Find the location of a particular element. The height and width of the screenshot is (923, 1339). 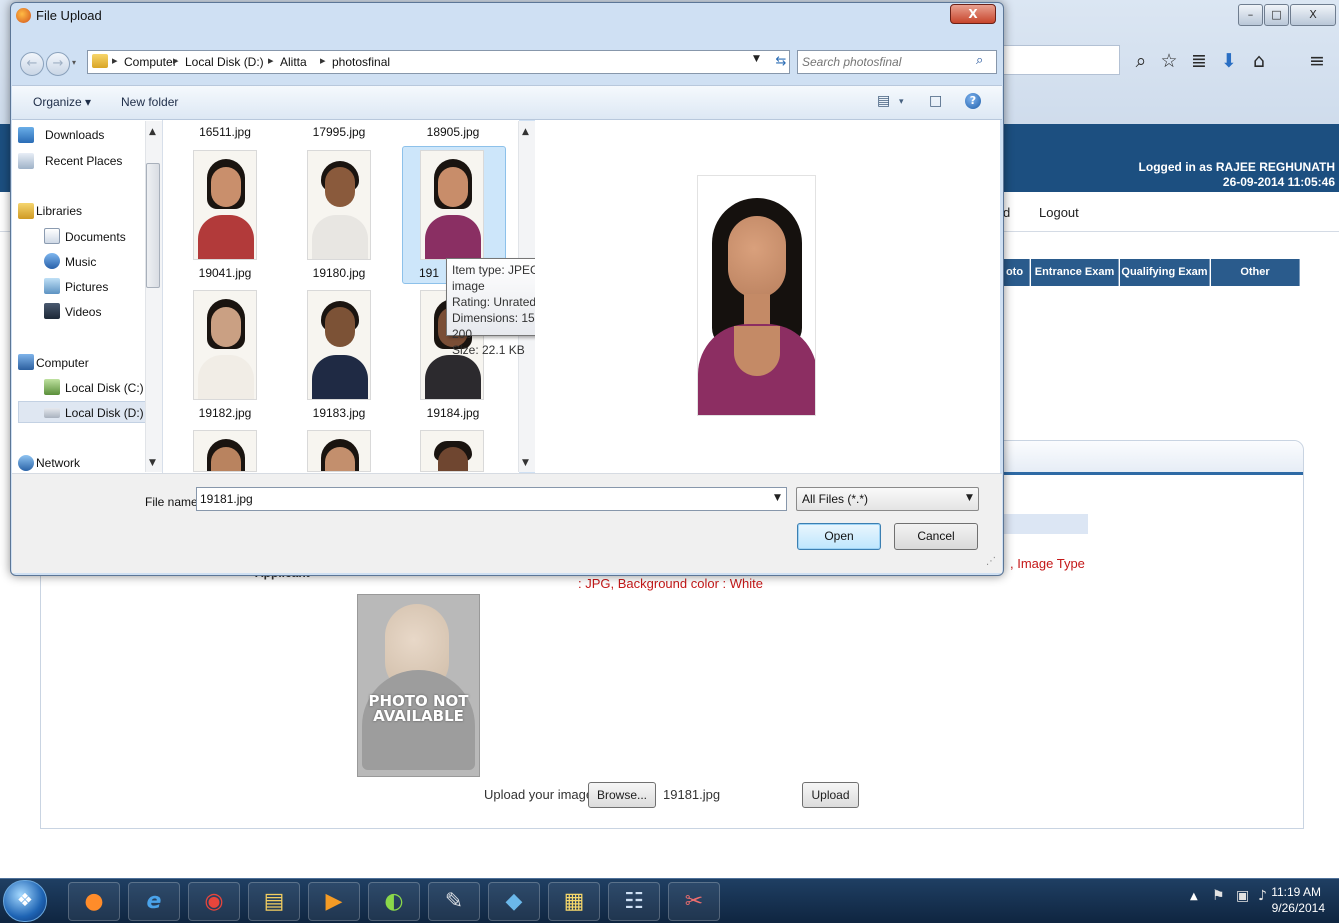

nav-item-libraries: Libraries is located at coordinates (59, 211).